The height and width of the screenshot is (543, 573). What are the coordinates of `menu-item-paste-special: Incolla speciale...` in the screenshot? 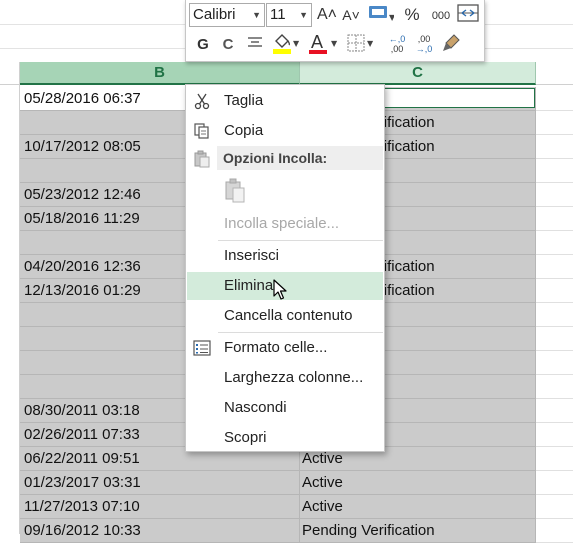 It's located at (285, 224).